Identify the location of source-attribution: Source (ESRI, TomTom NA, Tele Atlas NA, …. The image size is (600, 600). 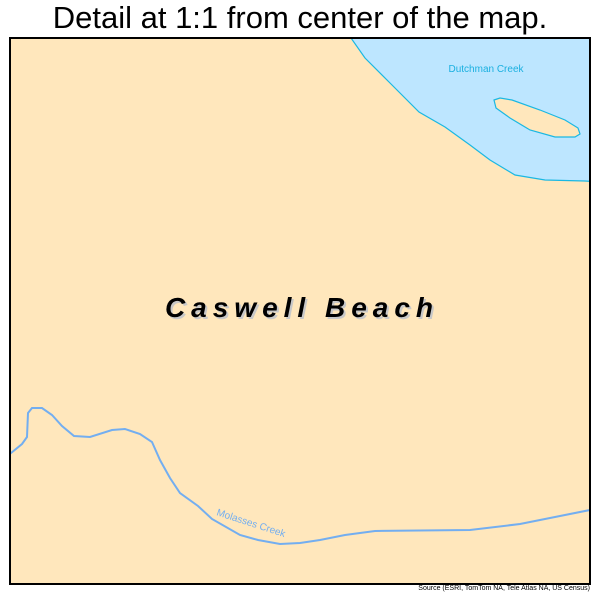
(504, 588).